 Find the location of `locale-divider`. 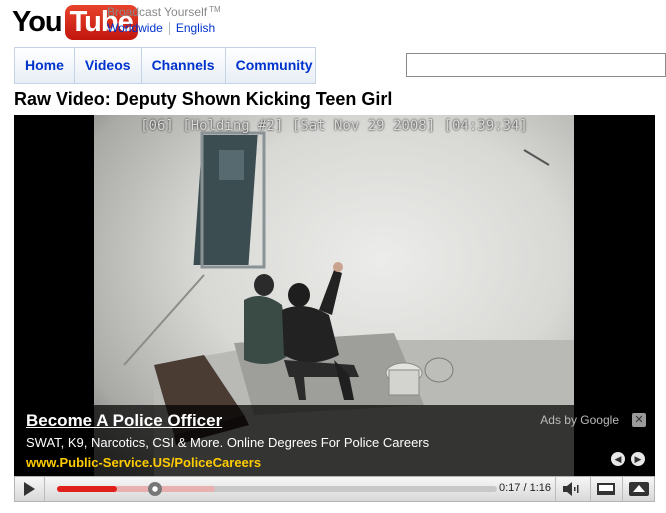

locale-divider is located at coordinates (169, 28).